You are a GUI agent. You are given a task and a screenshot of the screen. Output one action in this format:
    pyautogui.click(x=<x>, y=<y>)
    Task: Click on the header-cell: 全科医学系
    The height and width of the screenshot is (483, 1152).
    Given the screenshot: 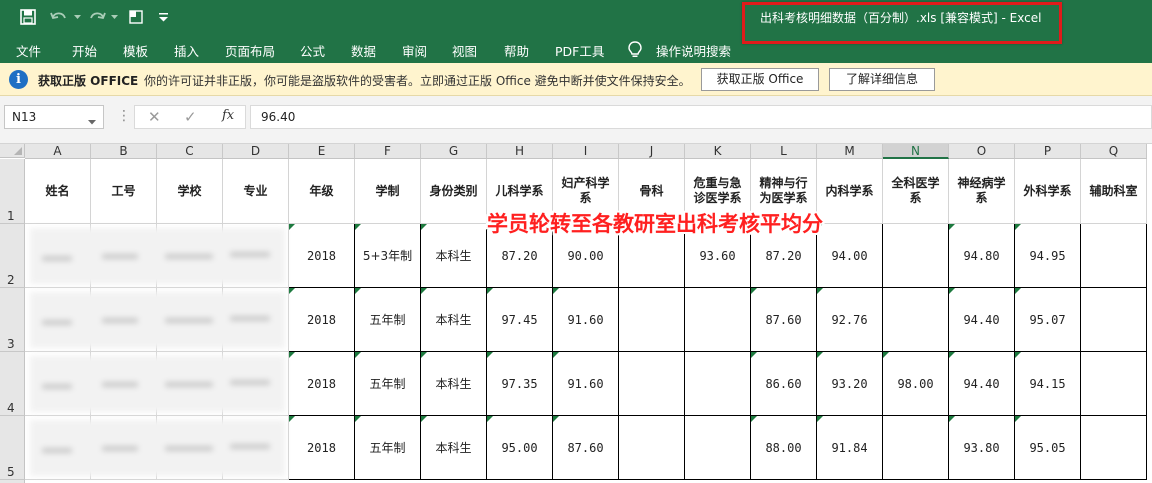 What is the action you would take?
    pyautogui.click(x=916, y=191)
    